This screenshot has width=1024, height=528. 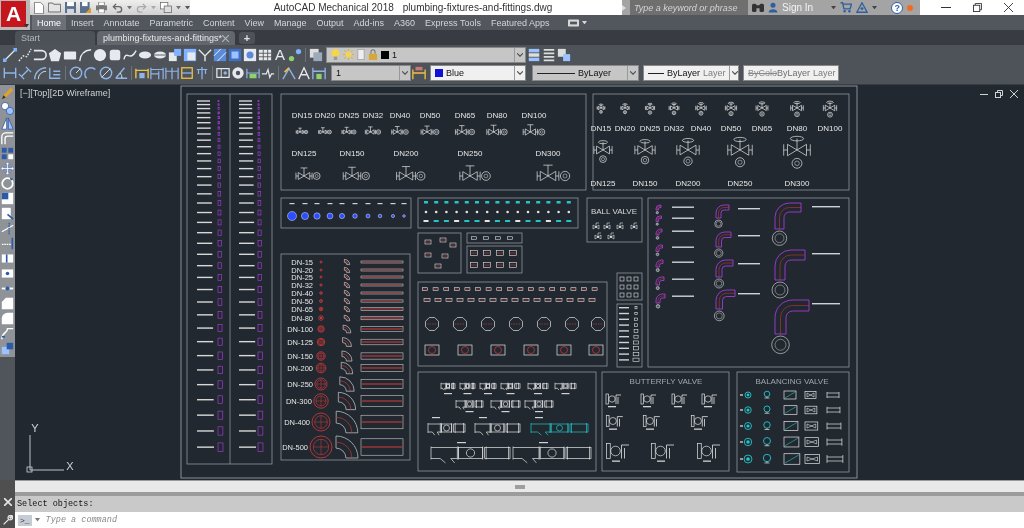 What do you see at coordinates (25, 54) in the screenshot?
I see `polyline-icon` at bounding box center [25, 54].